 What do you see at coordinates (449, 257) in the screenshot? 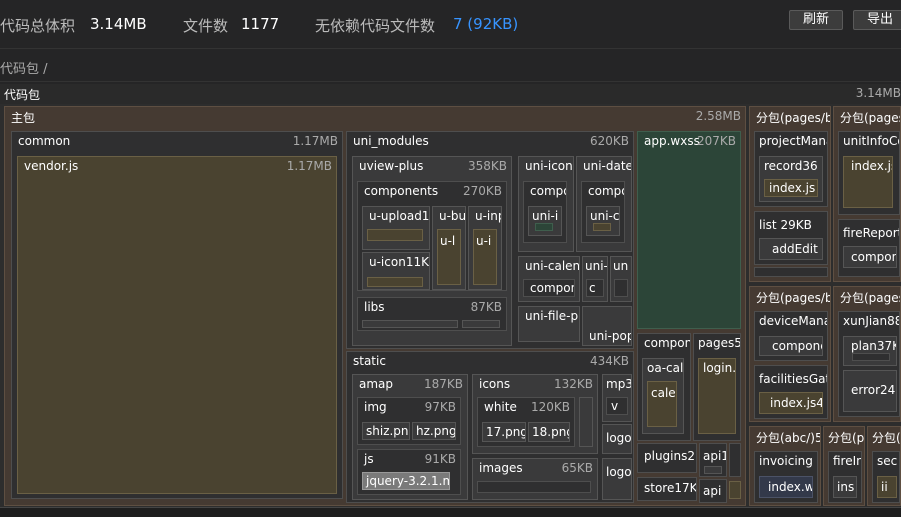
I see `node-u-l: u-l` at bounding box center [449, 257].